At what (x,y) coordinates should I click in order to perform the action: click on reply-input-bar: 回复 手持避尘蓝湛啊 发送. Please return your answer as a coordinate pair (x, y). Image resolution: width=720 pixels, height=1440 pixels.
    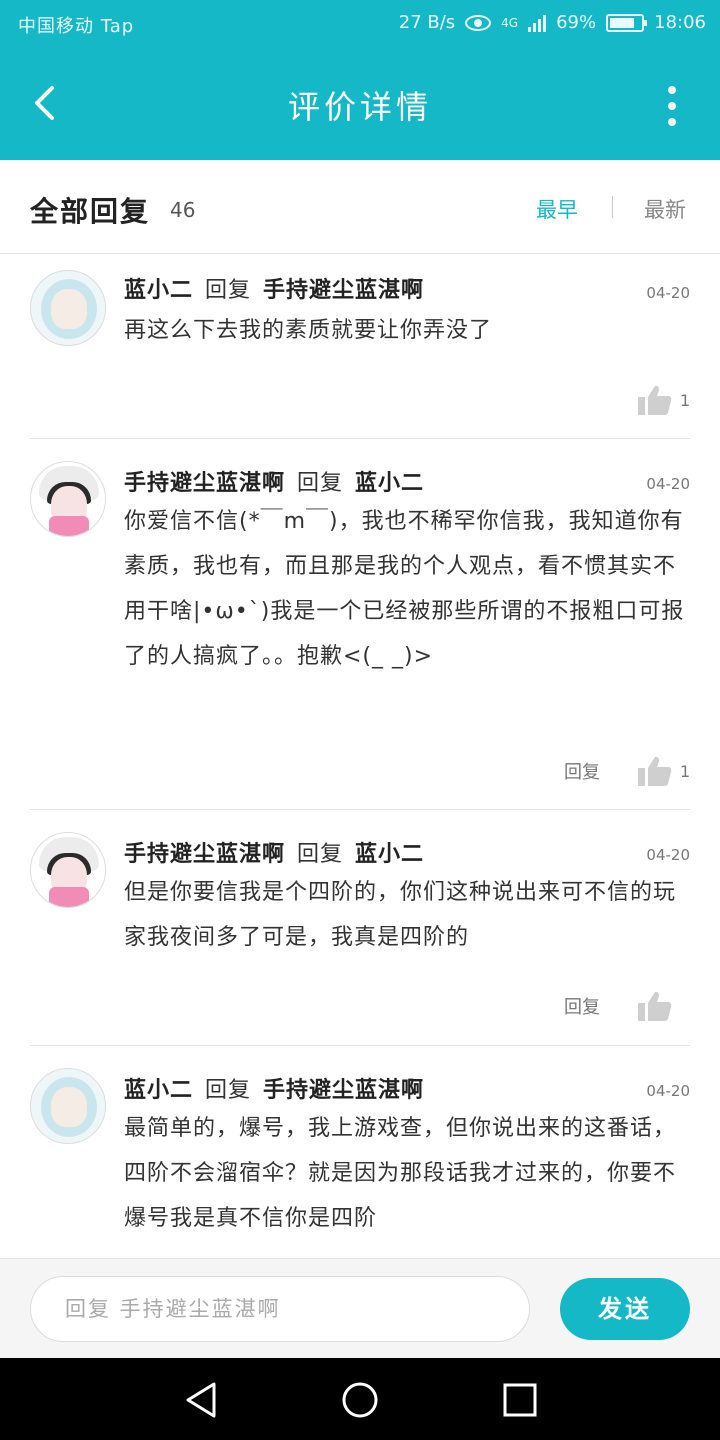
    Looking at the image, I should click on (360, 1308).